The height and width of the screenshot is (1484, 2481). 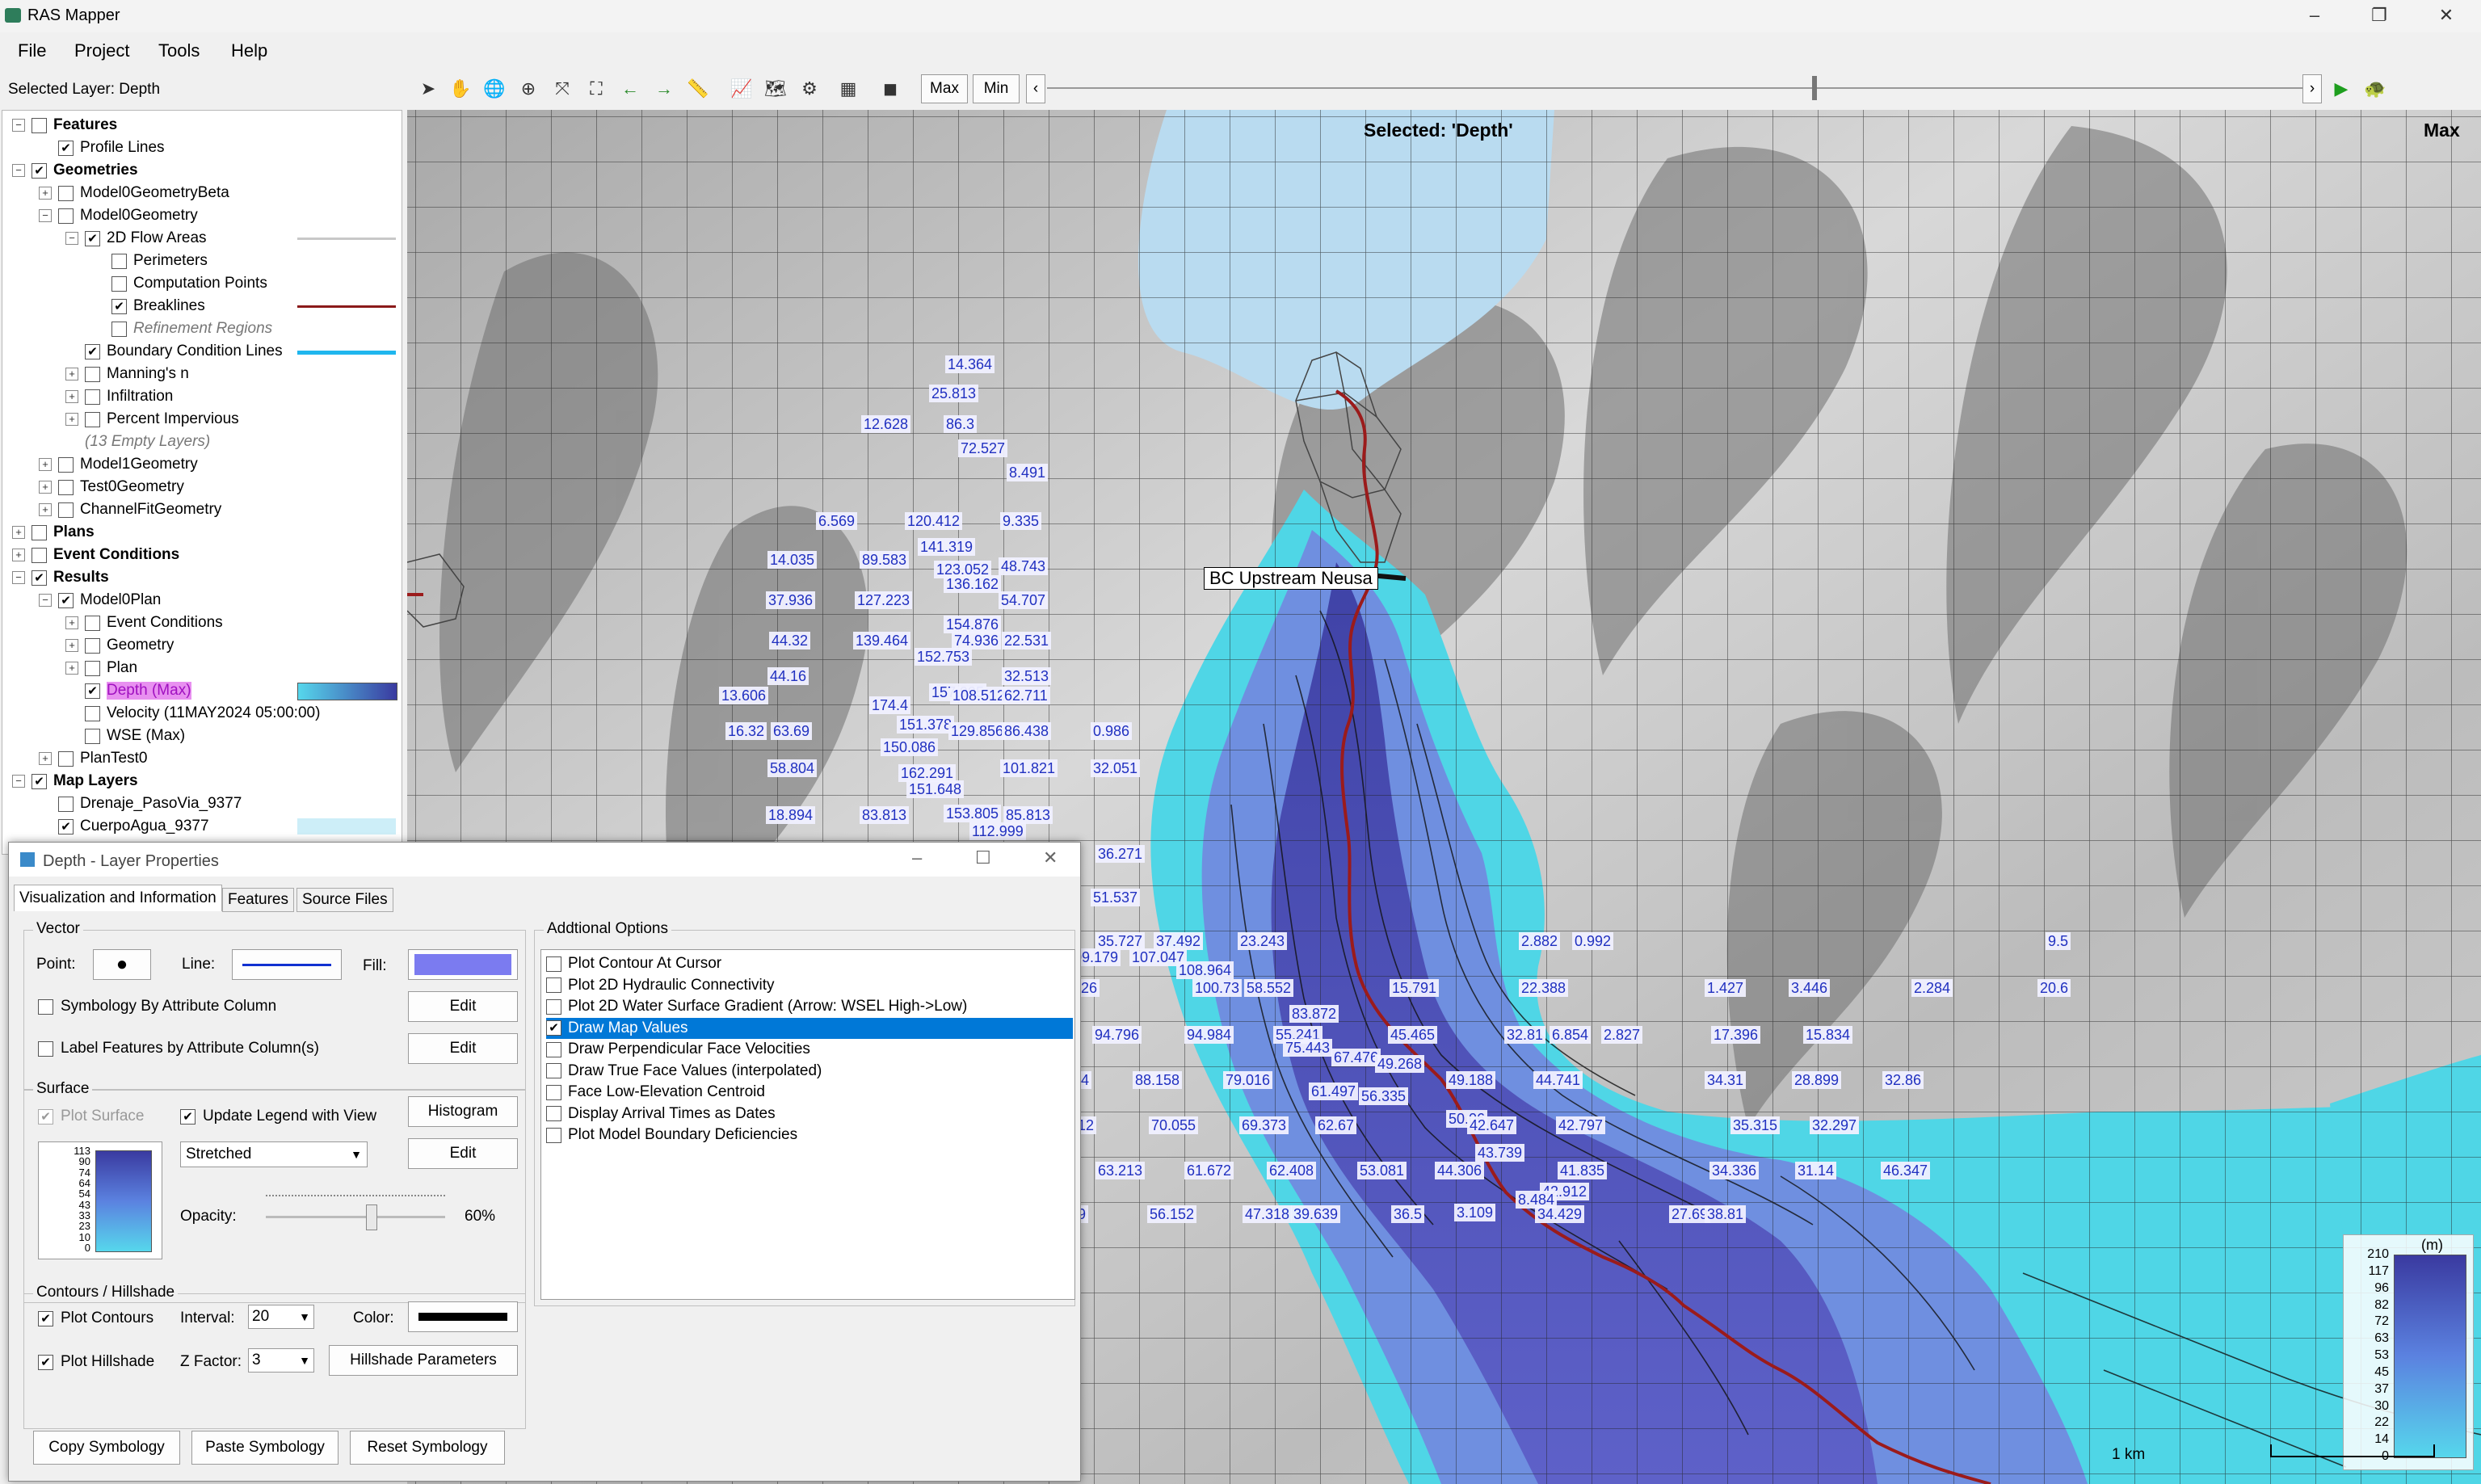 What do you see at coordinates (127, 374) in the screenshot?
I see `tree-item: + Manning's n` at bounding box center [127, 374].